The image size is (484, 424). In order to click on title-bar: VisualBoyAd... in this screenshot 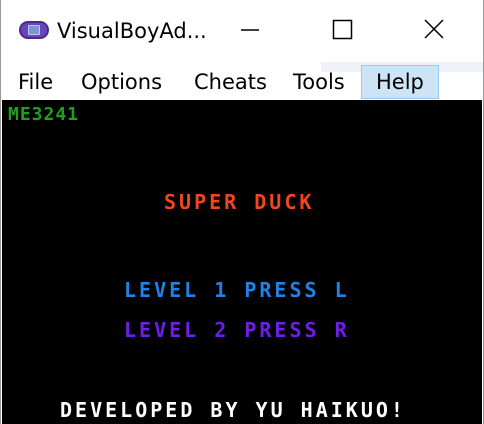, I will do `click(242, 31)`.